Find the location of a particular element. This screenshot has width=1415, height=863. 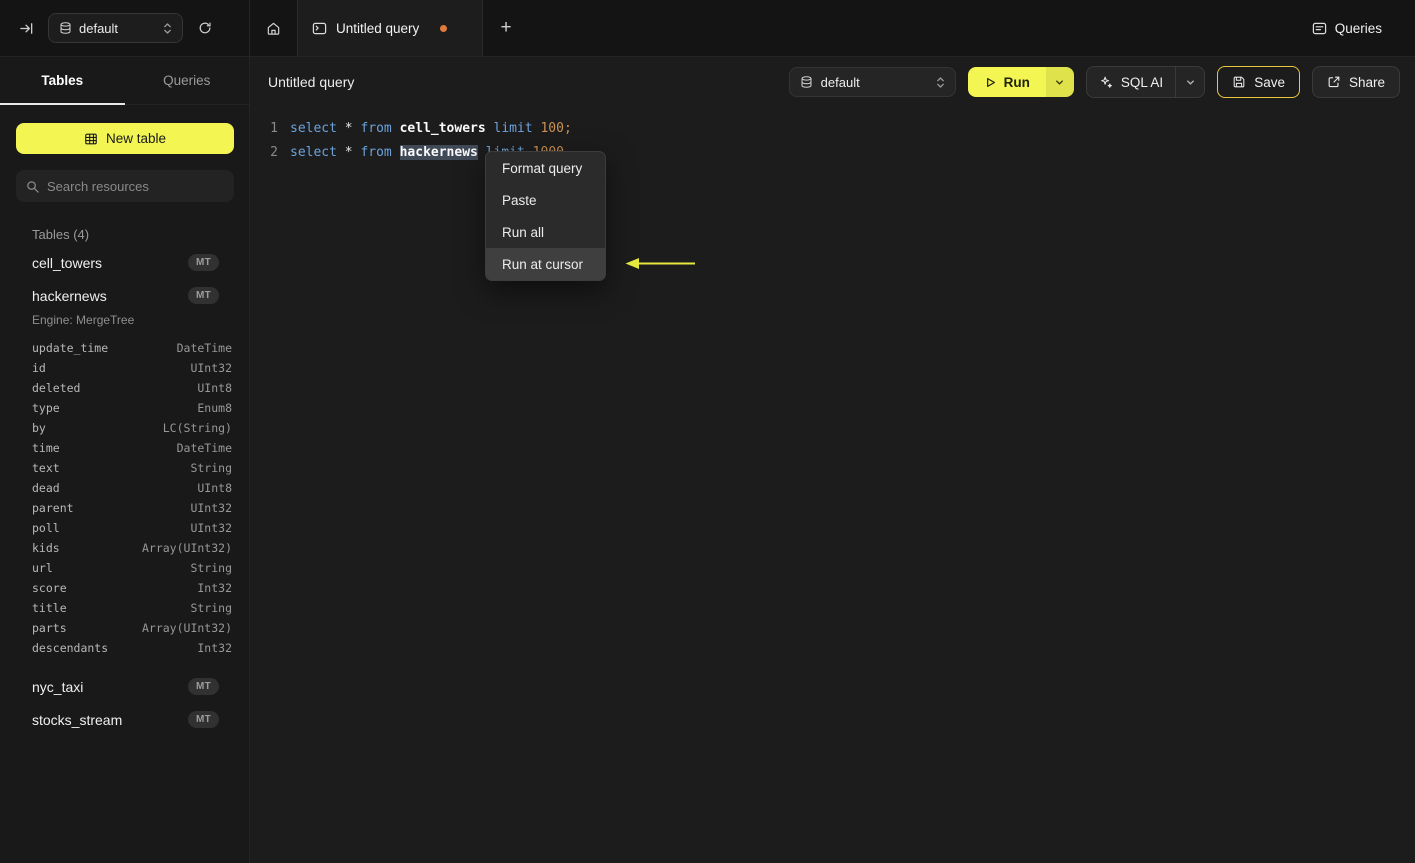

topbar: default Untitled query + Queries is located at coordinates (707, 28).